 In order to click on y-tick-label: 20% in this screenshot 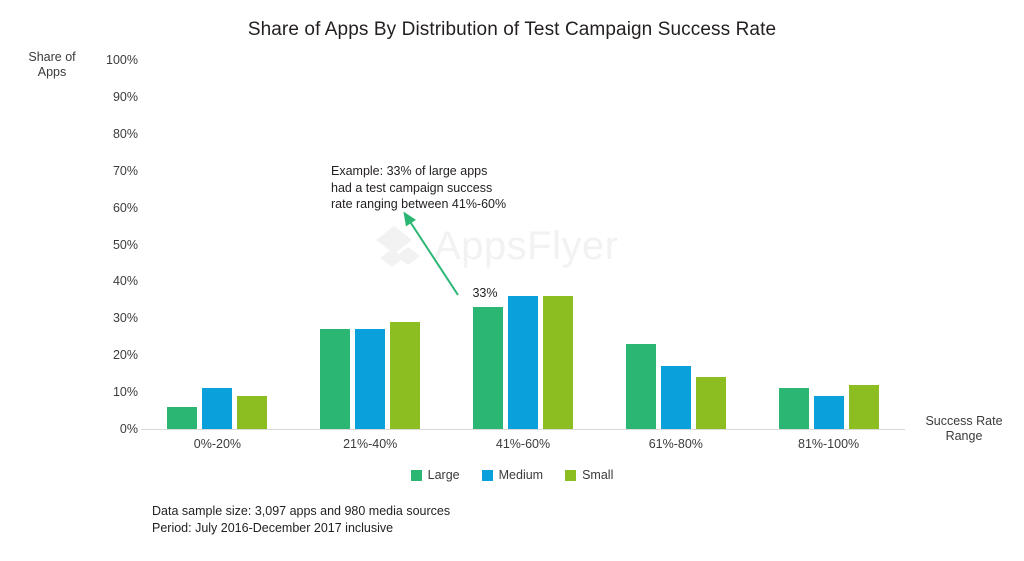, I will do `click(125, 355)`.